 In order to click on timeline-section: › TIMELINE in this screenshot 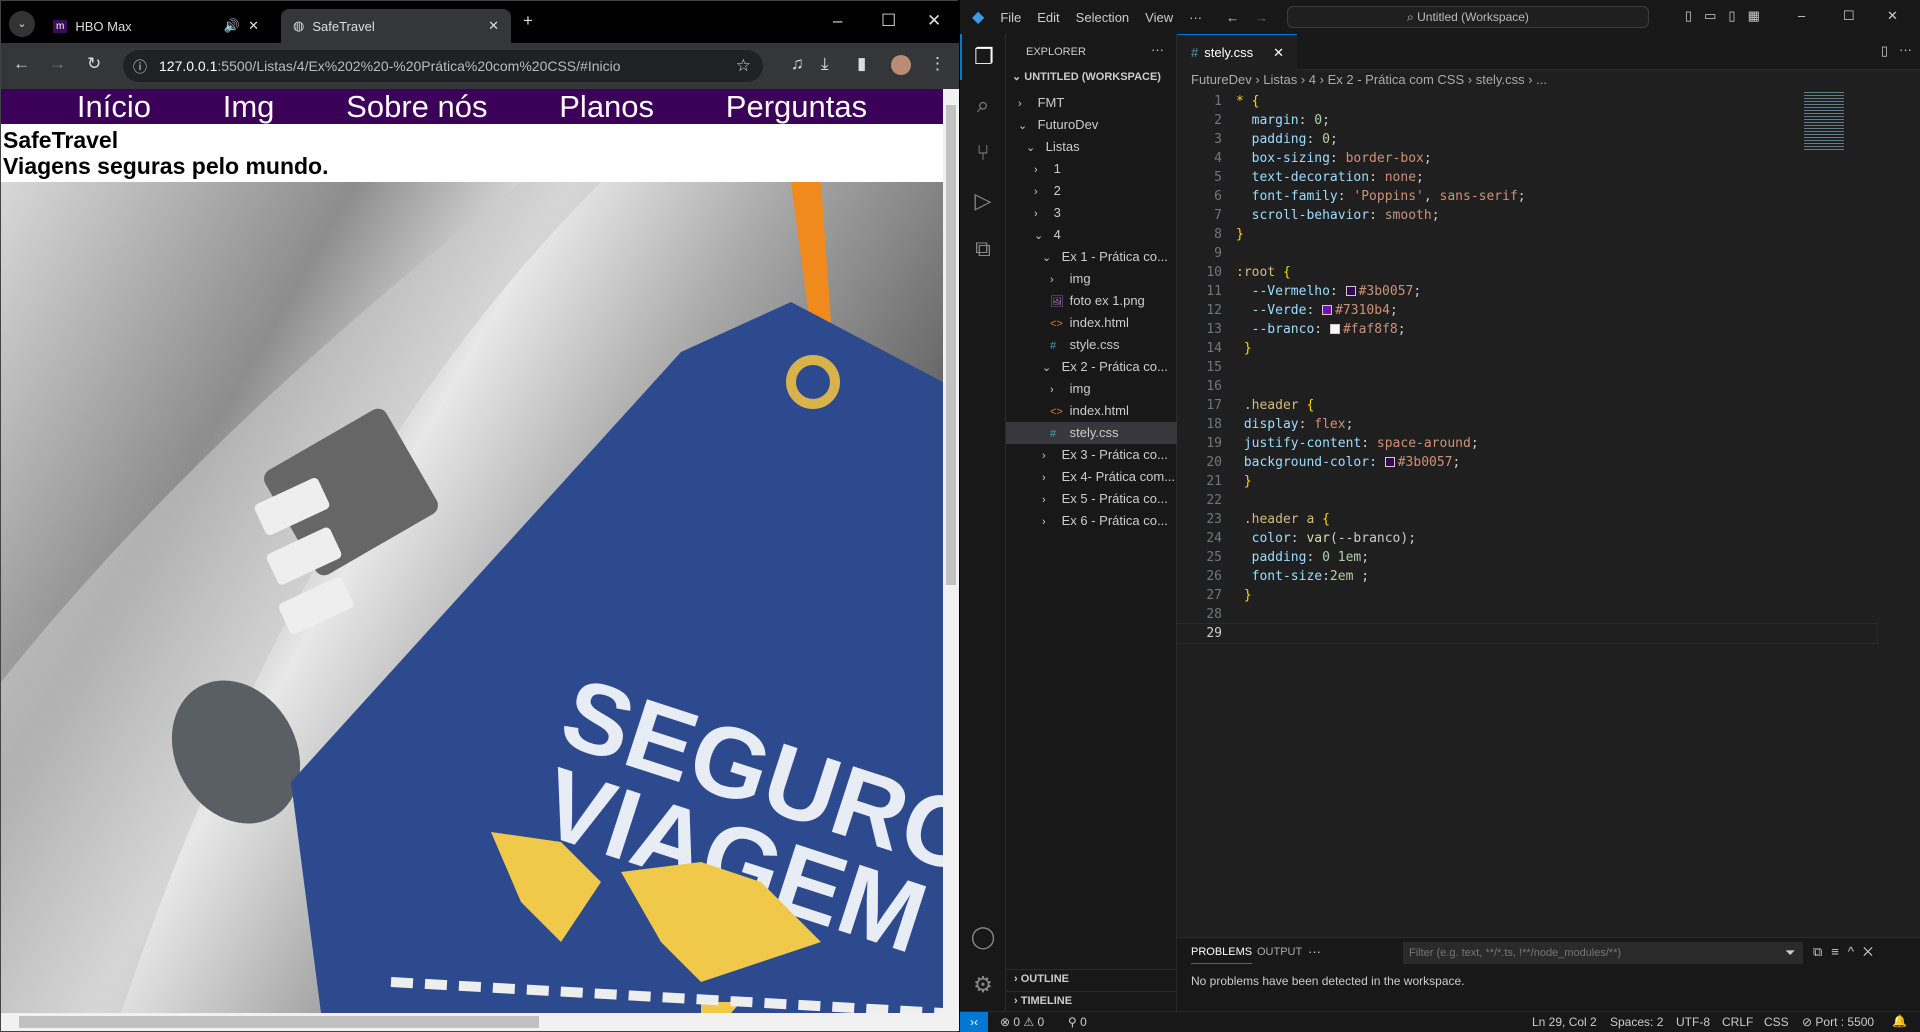, I will do `click(1091, 1000)`.